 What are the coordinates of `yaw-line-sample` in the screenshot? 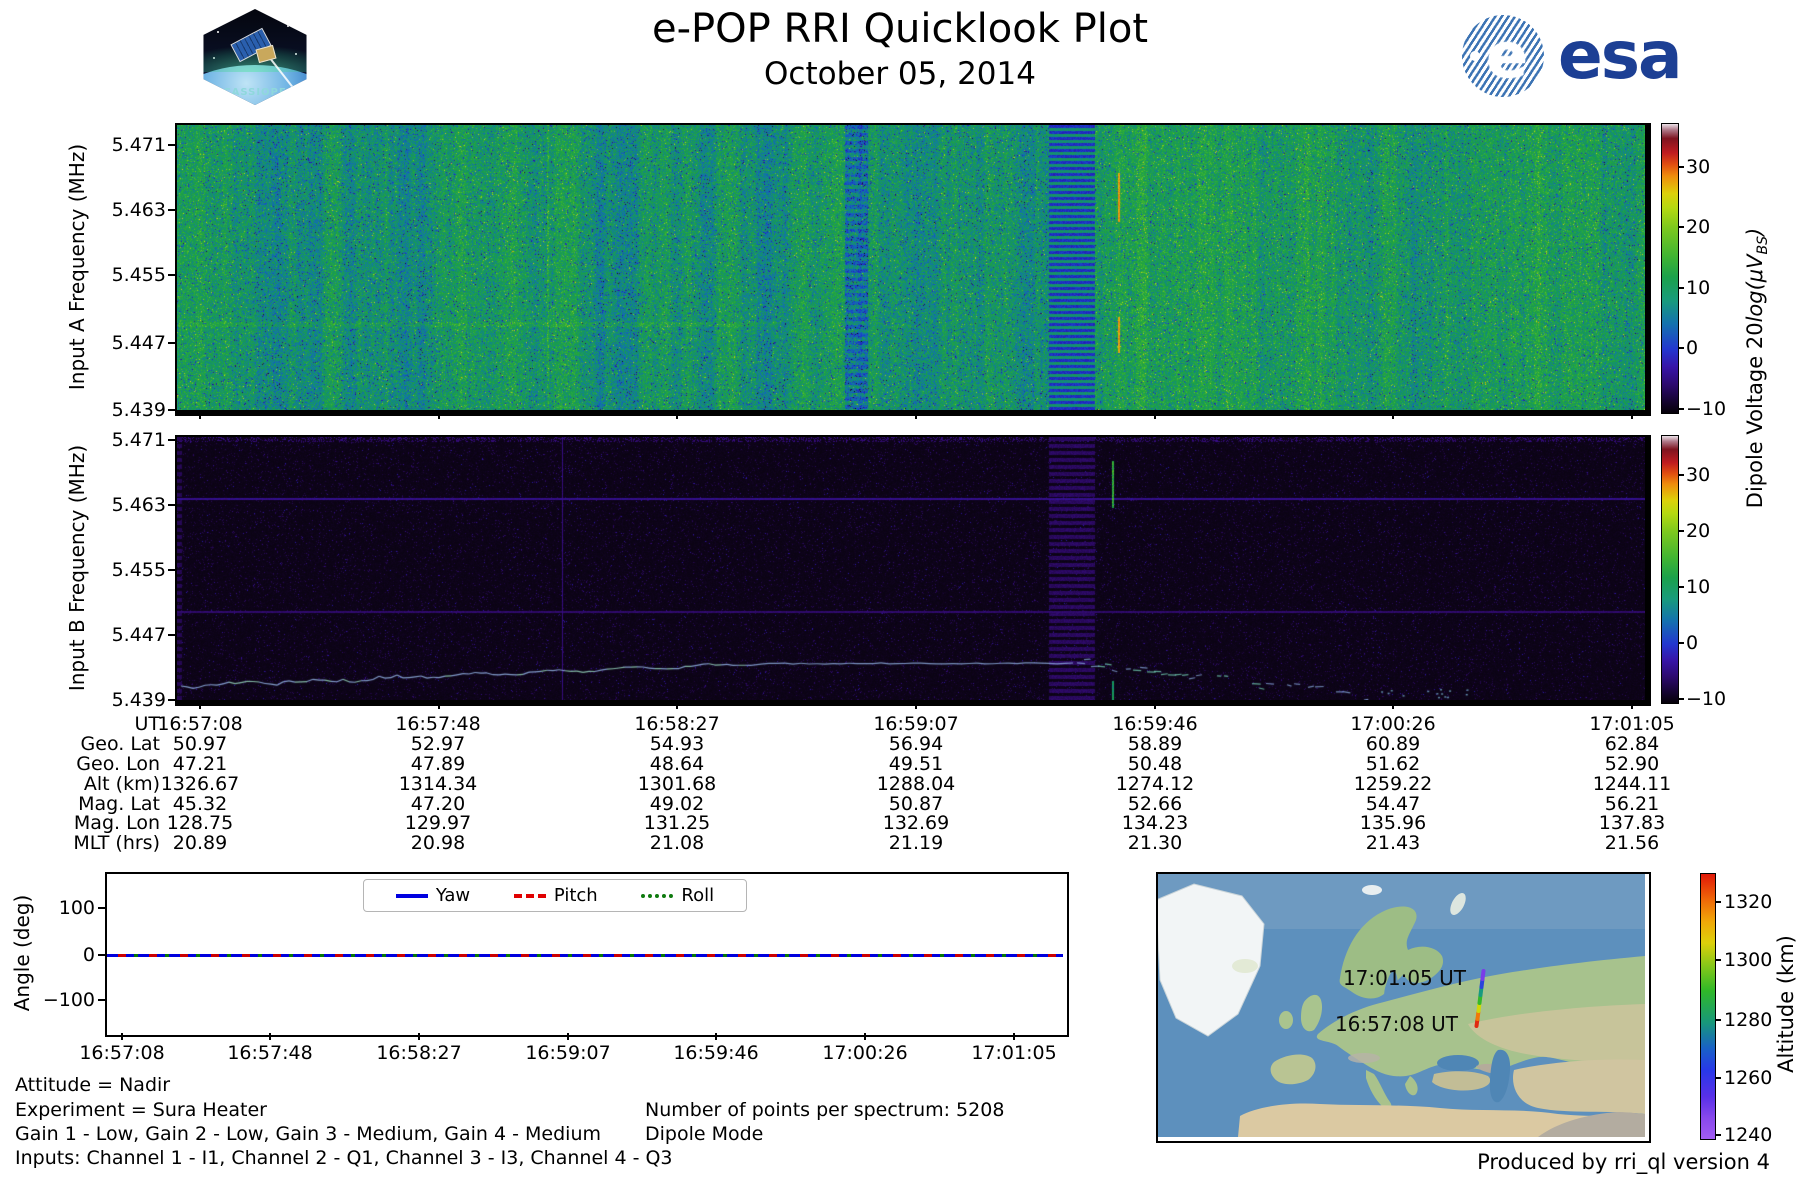 It's located at (411, 895).